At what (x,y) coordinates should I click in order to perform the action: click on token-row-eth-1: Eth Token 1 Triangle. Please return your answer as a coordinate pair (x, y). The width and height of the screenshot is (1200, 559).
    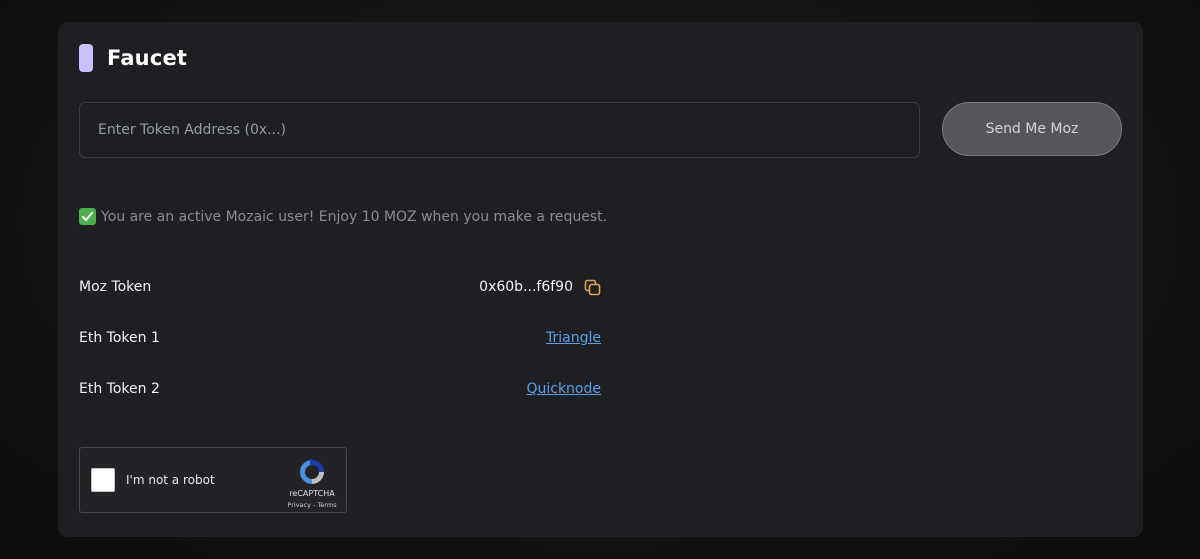
    Looking at the image, I should click on (340, 338).